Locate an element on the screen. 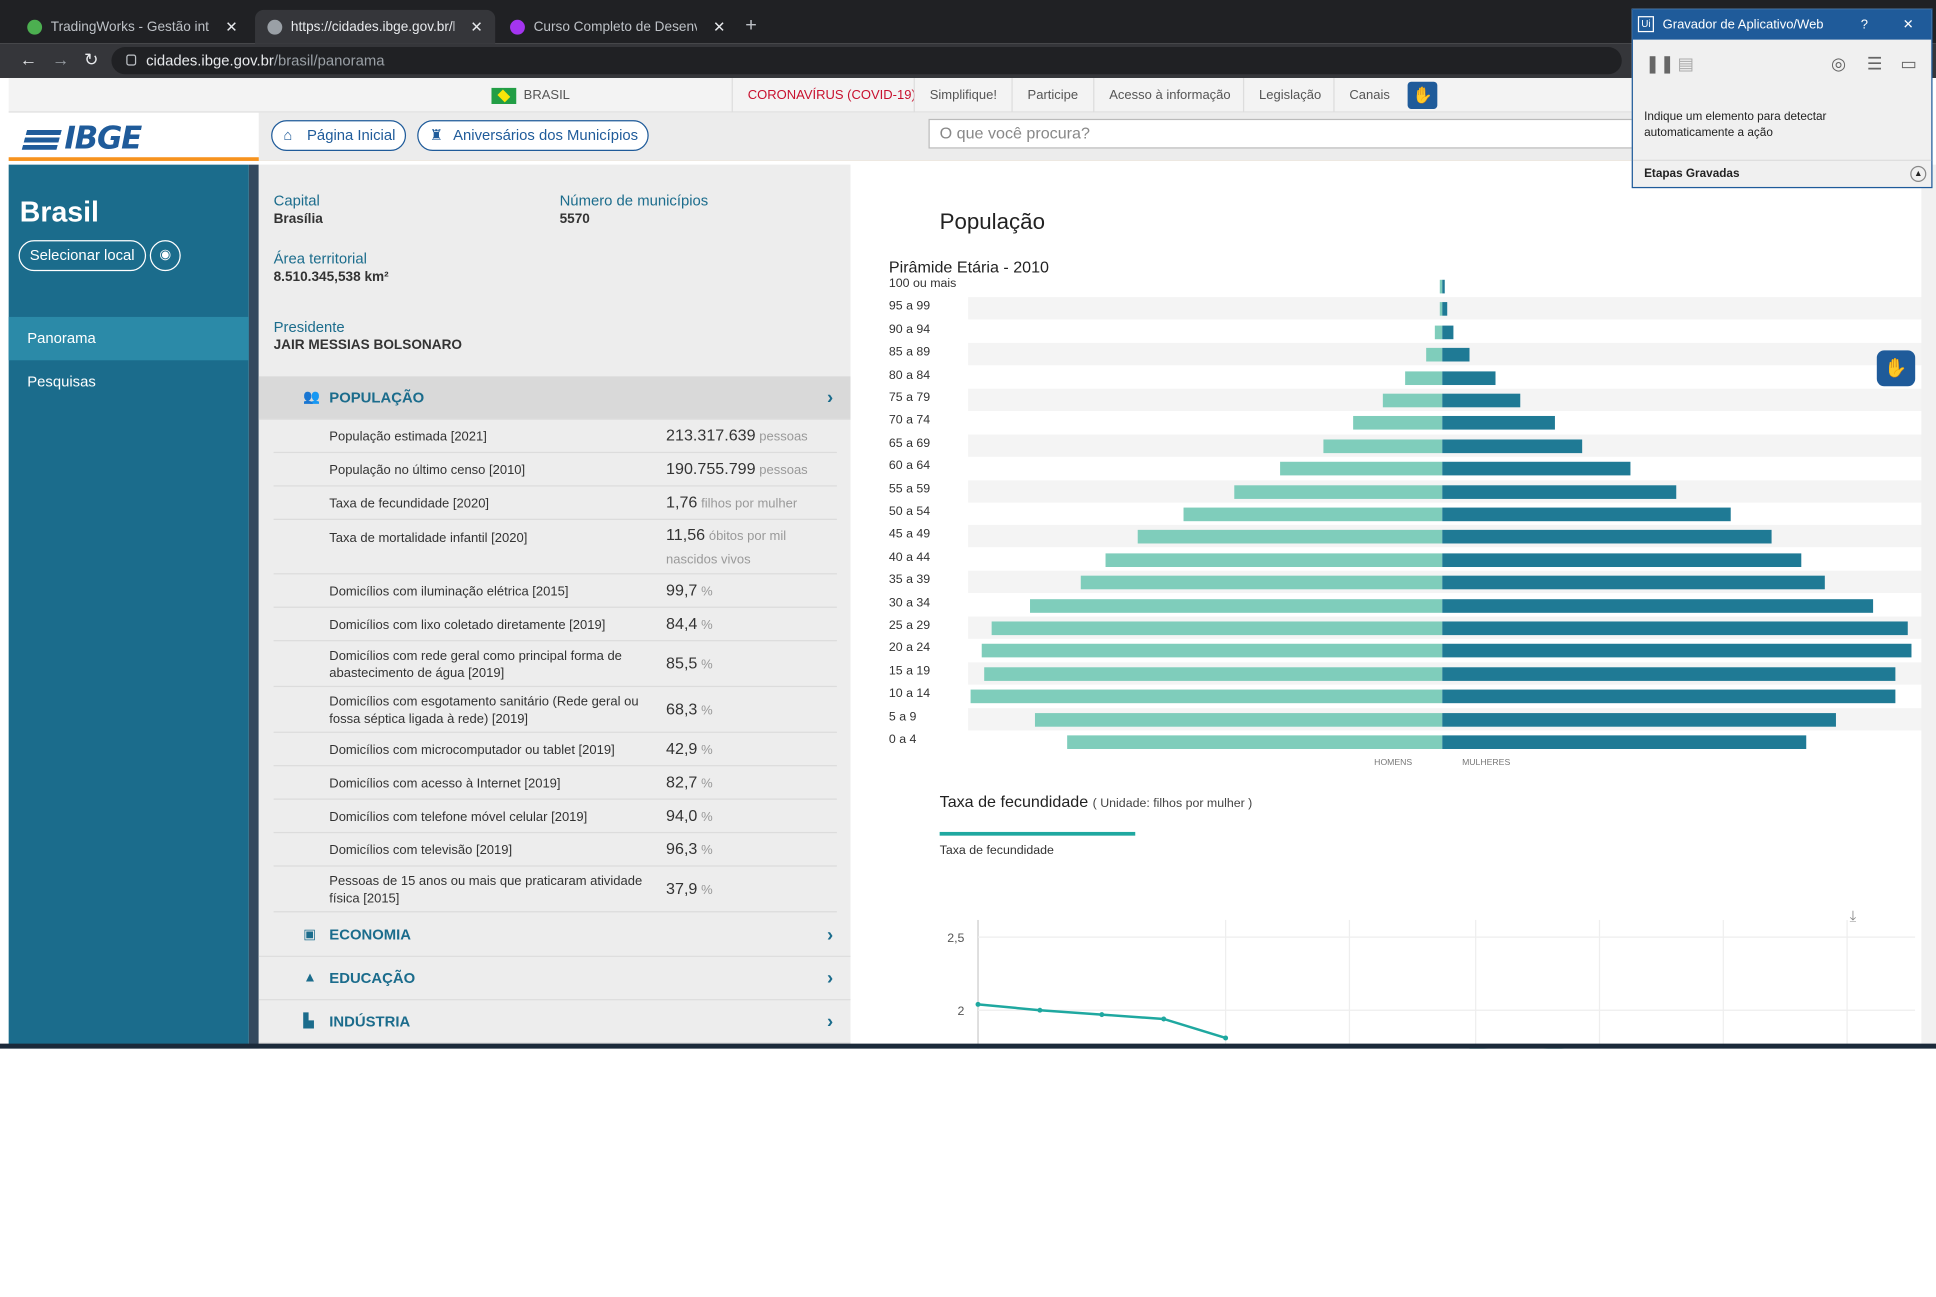  gov-country: BRASIL is located at coordinates (531, 95).